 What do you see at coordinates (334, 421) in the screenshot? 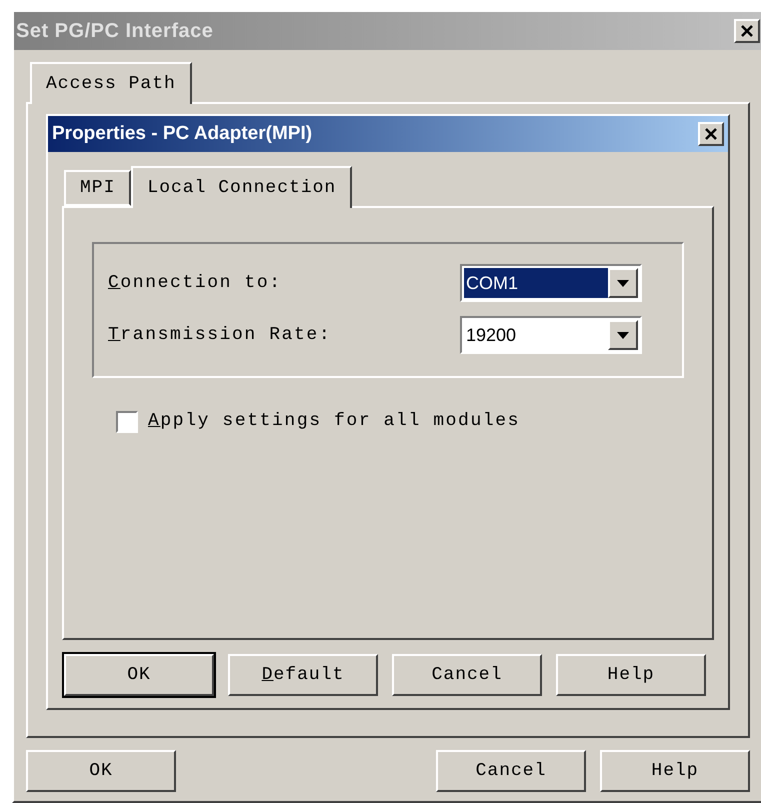
I see `checkbox-label: Apply settings for all modules` at bounding box center [334, 421].